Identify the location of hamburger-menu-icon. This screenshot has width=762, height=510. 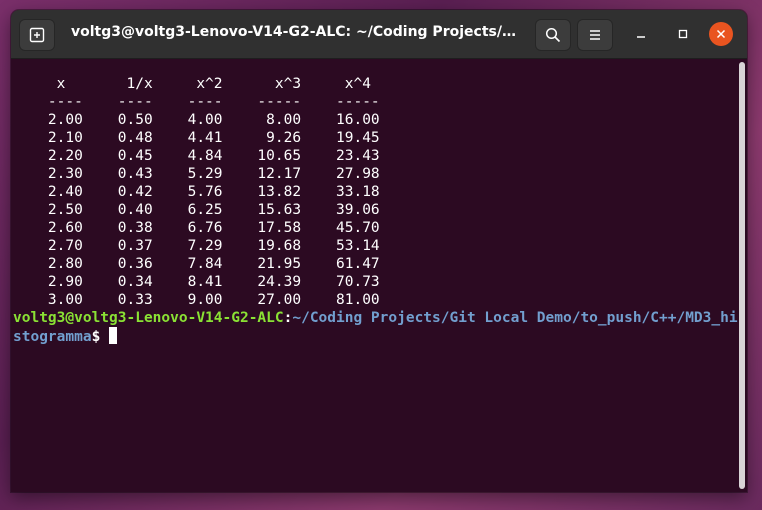
(595, 35).